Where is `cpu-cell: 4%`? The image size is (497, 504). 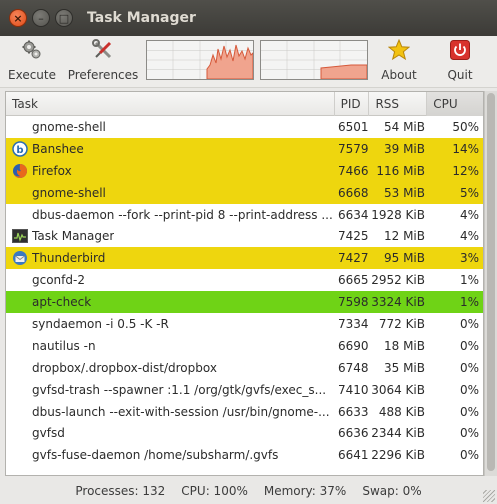 cpu-cell: 4% is located at coordinates (469, 214).